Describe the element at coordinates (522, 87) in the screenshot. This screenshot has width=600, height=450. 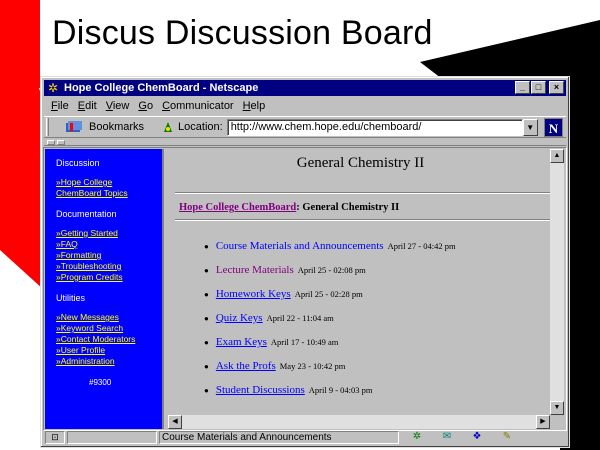
I see `minimize-button: _` at that location.